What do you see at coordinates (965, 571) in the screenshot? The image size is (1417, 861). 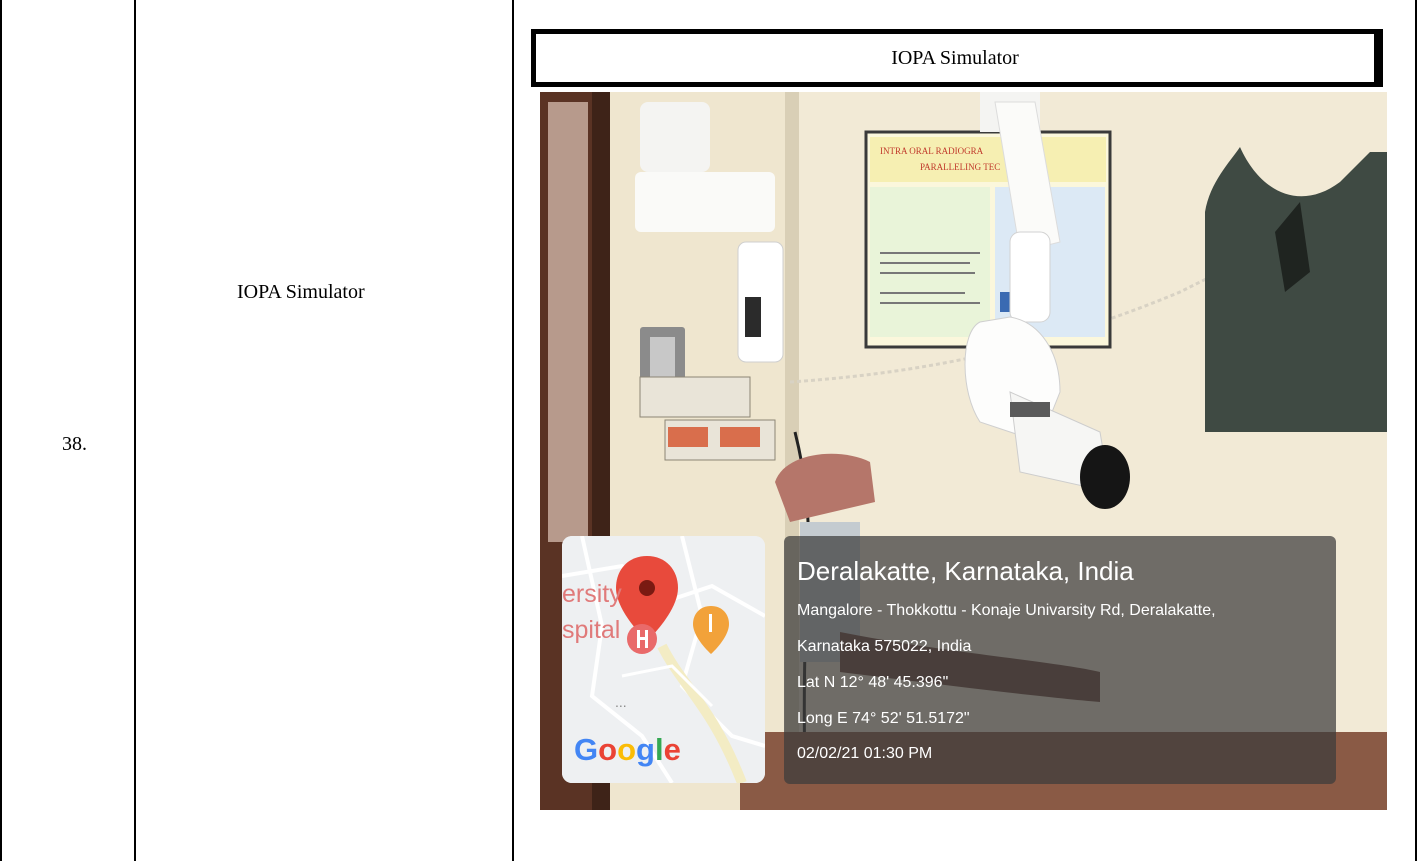 I see `location-title: Deralakatte, Karnataka, India` at bounding box center [965, 571].